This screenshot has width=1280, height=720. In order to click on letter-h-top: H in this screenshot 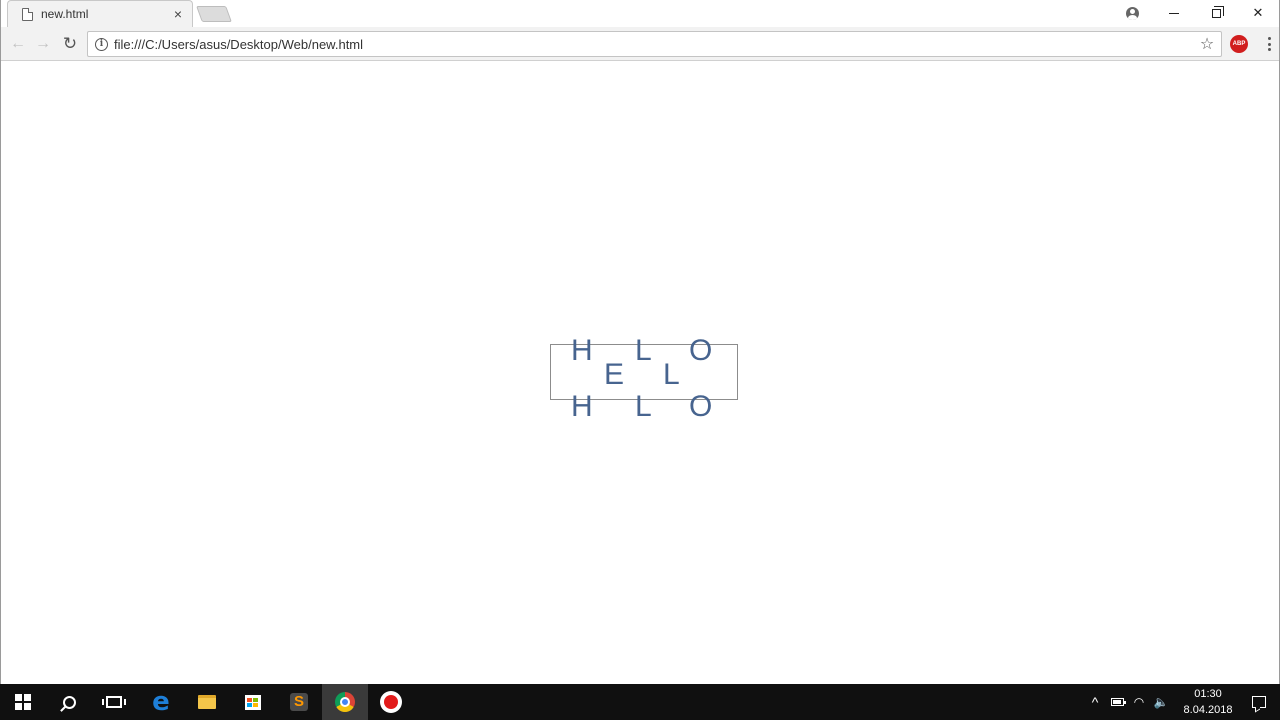, I will do `click(582, 350)`.